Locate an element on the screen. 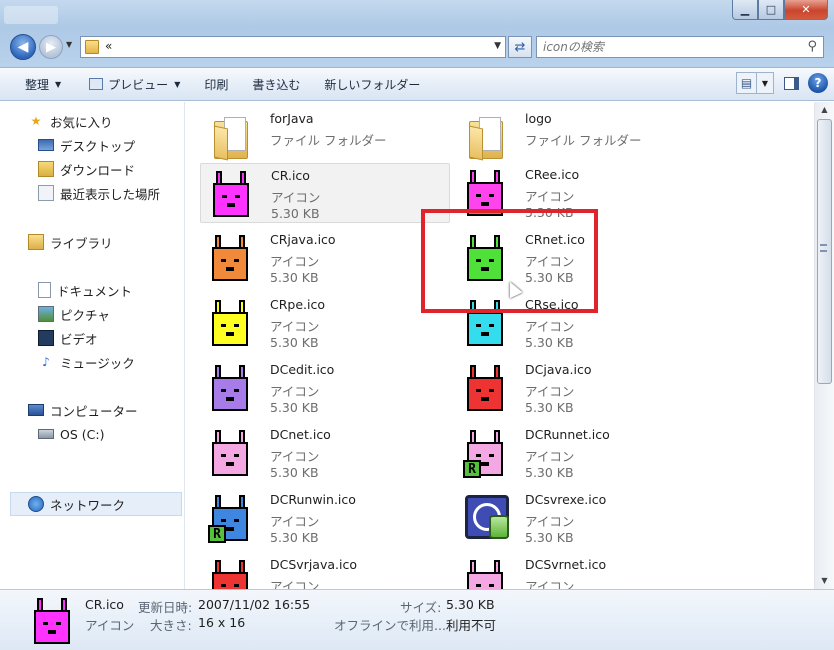 Image resolution: width=834 pixels, height=650 pixels. detail-dims: 16 x 16 is located at coordinates (222, 622).